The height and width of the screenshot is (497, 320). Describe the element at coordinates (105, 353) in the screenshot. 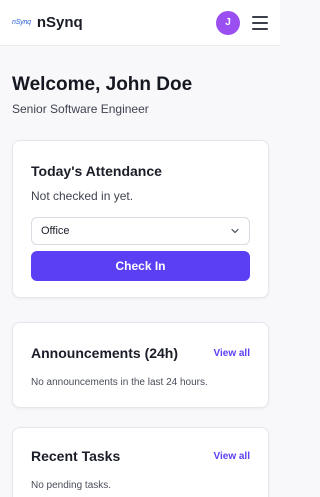

I see `announcements-title: Announcements (24h)` at that location.